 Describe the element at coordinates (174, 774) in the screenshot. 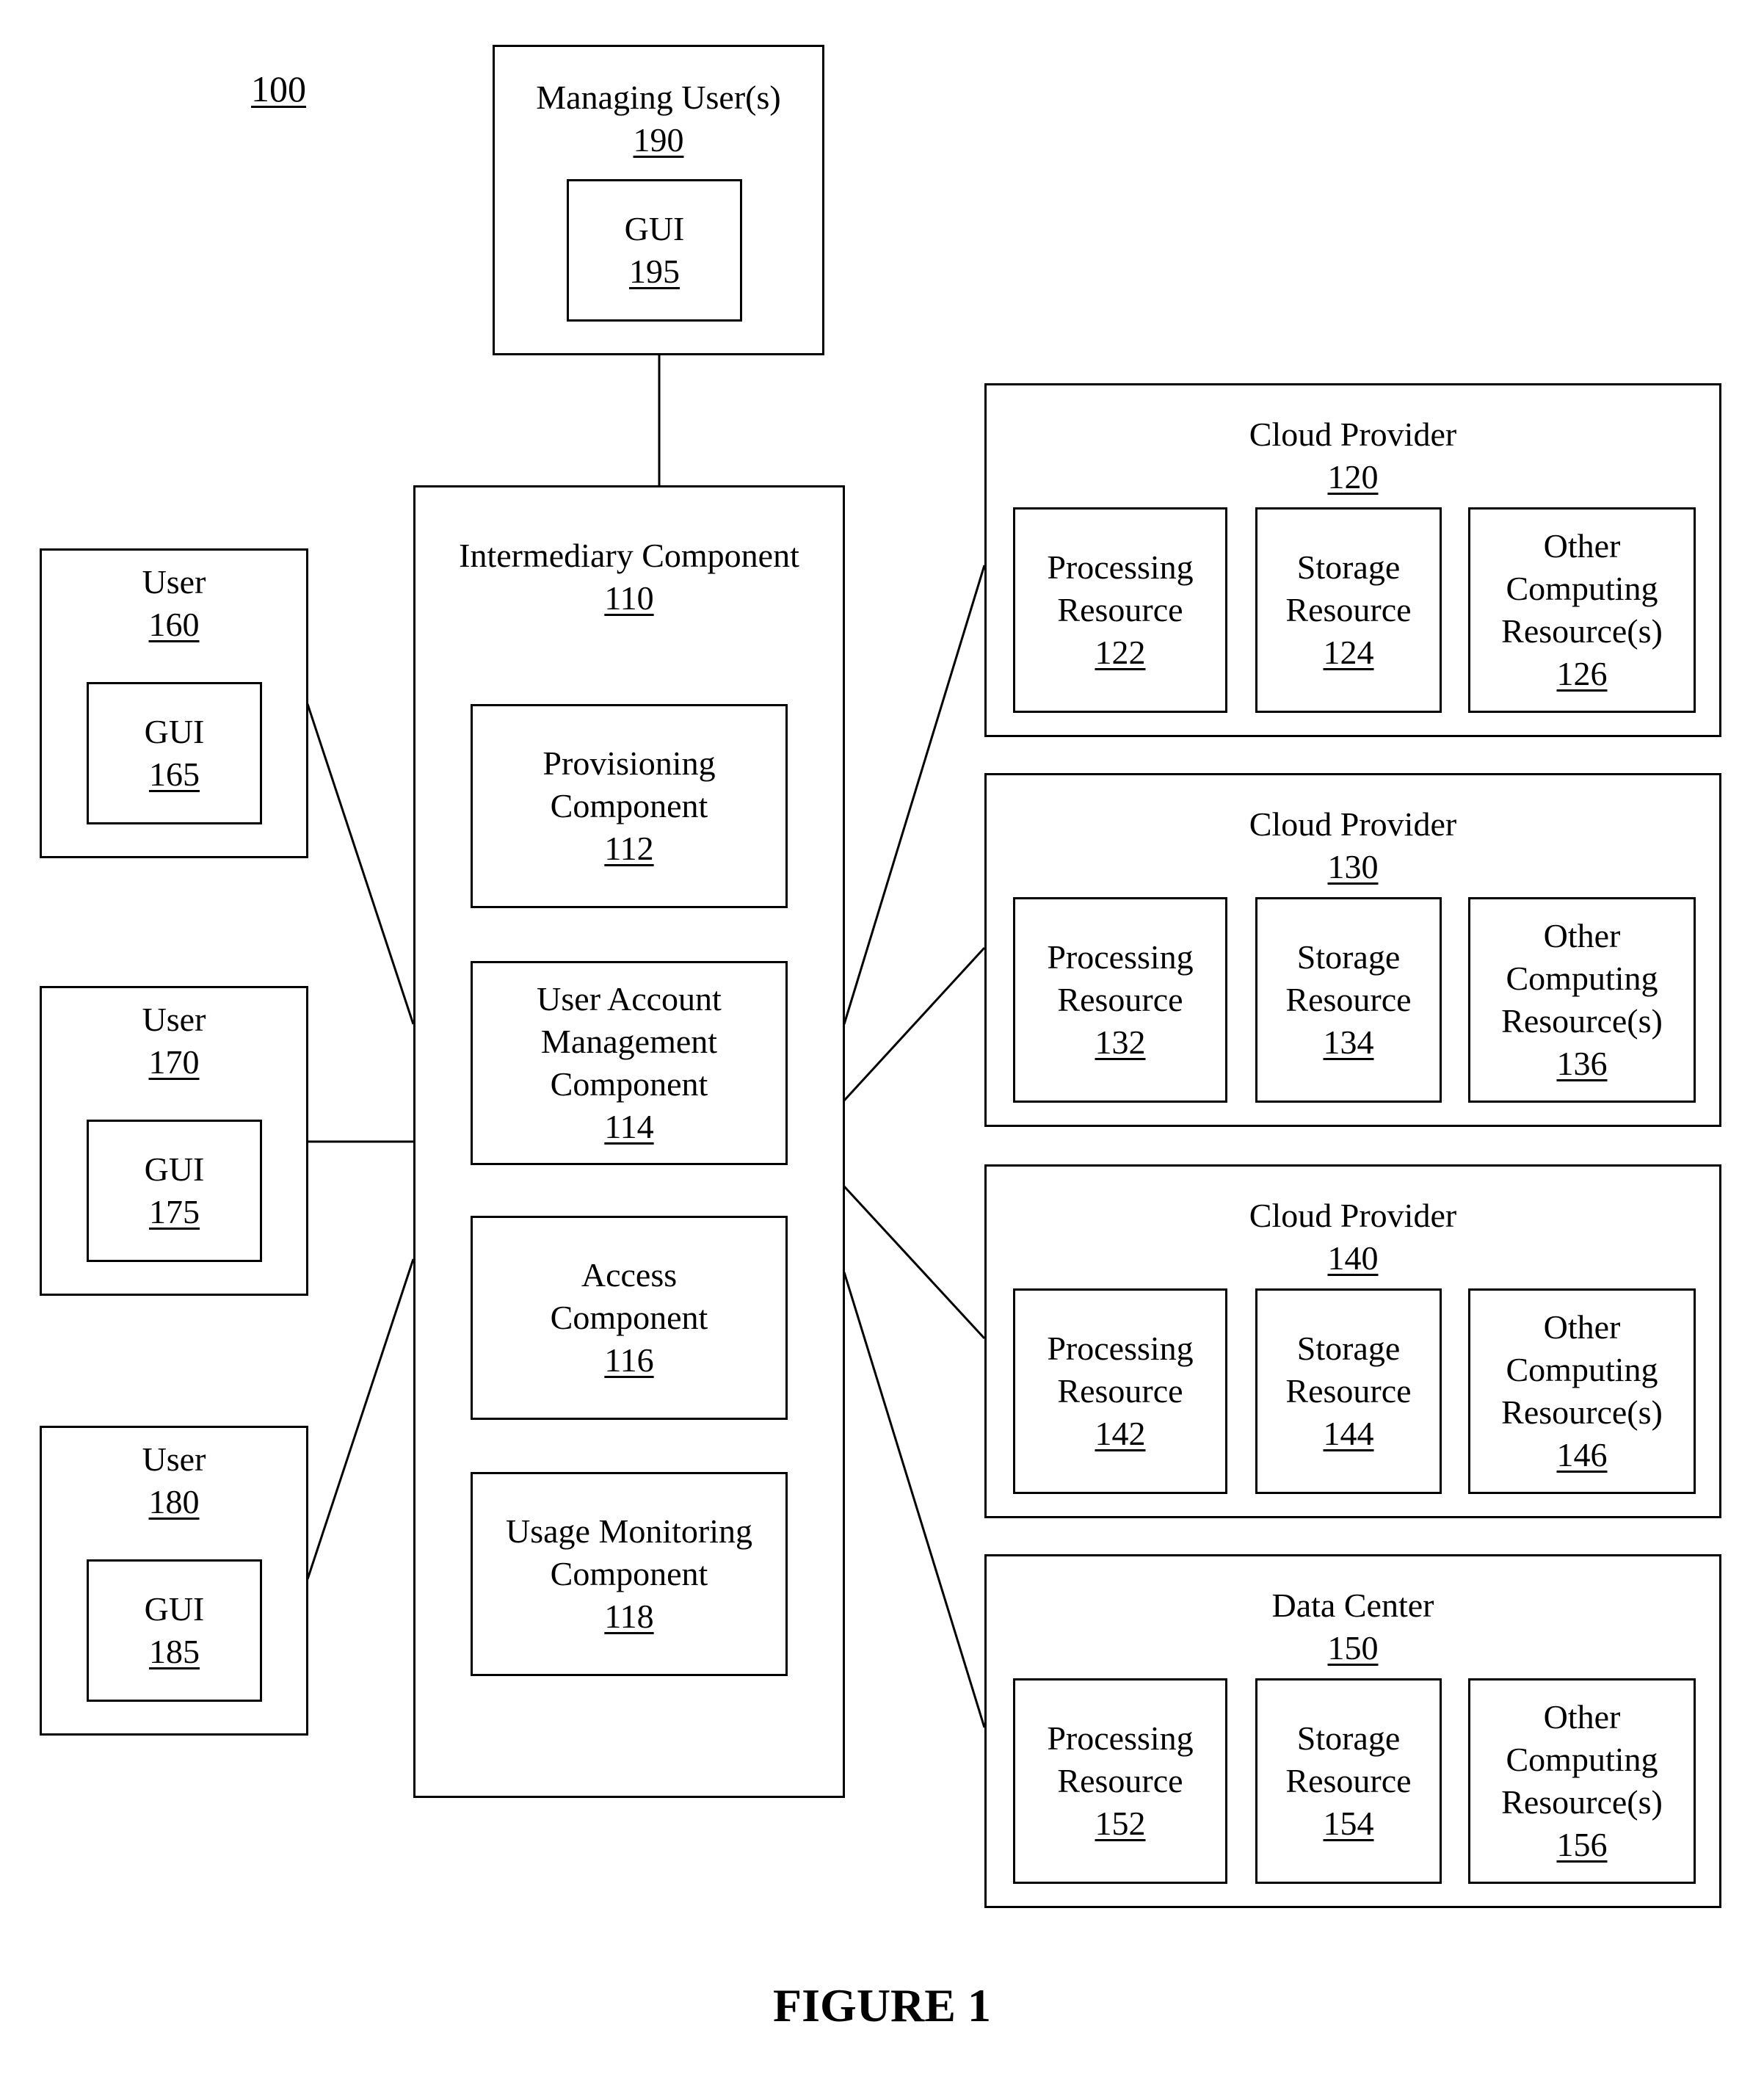

I see `gui-number: 165` at that location.